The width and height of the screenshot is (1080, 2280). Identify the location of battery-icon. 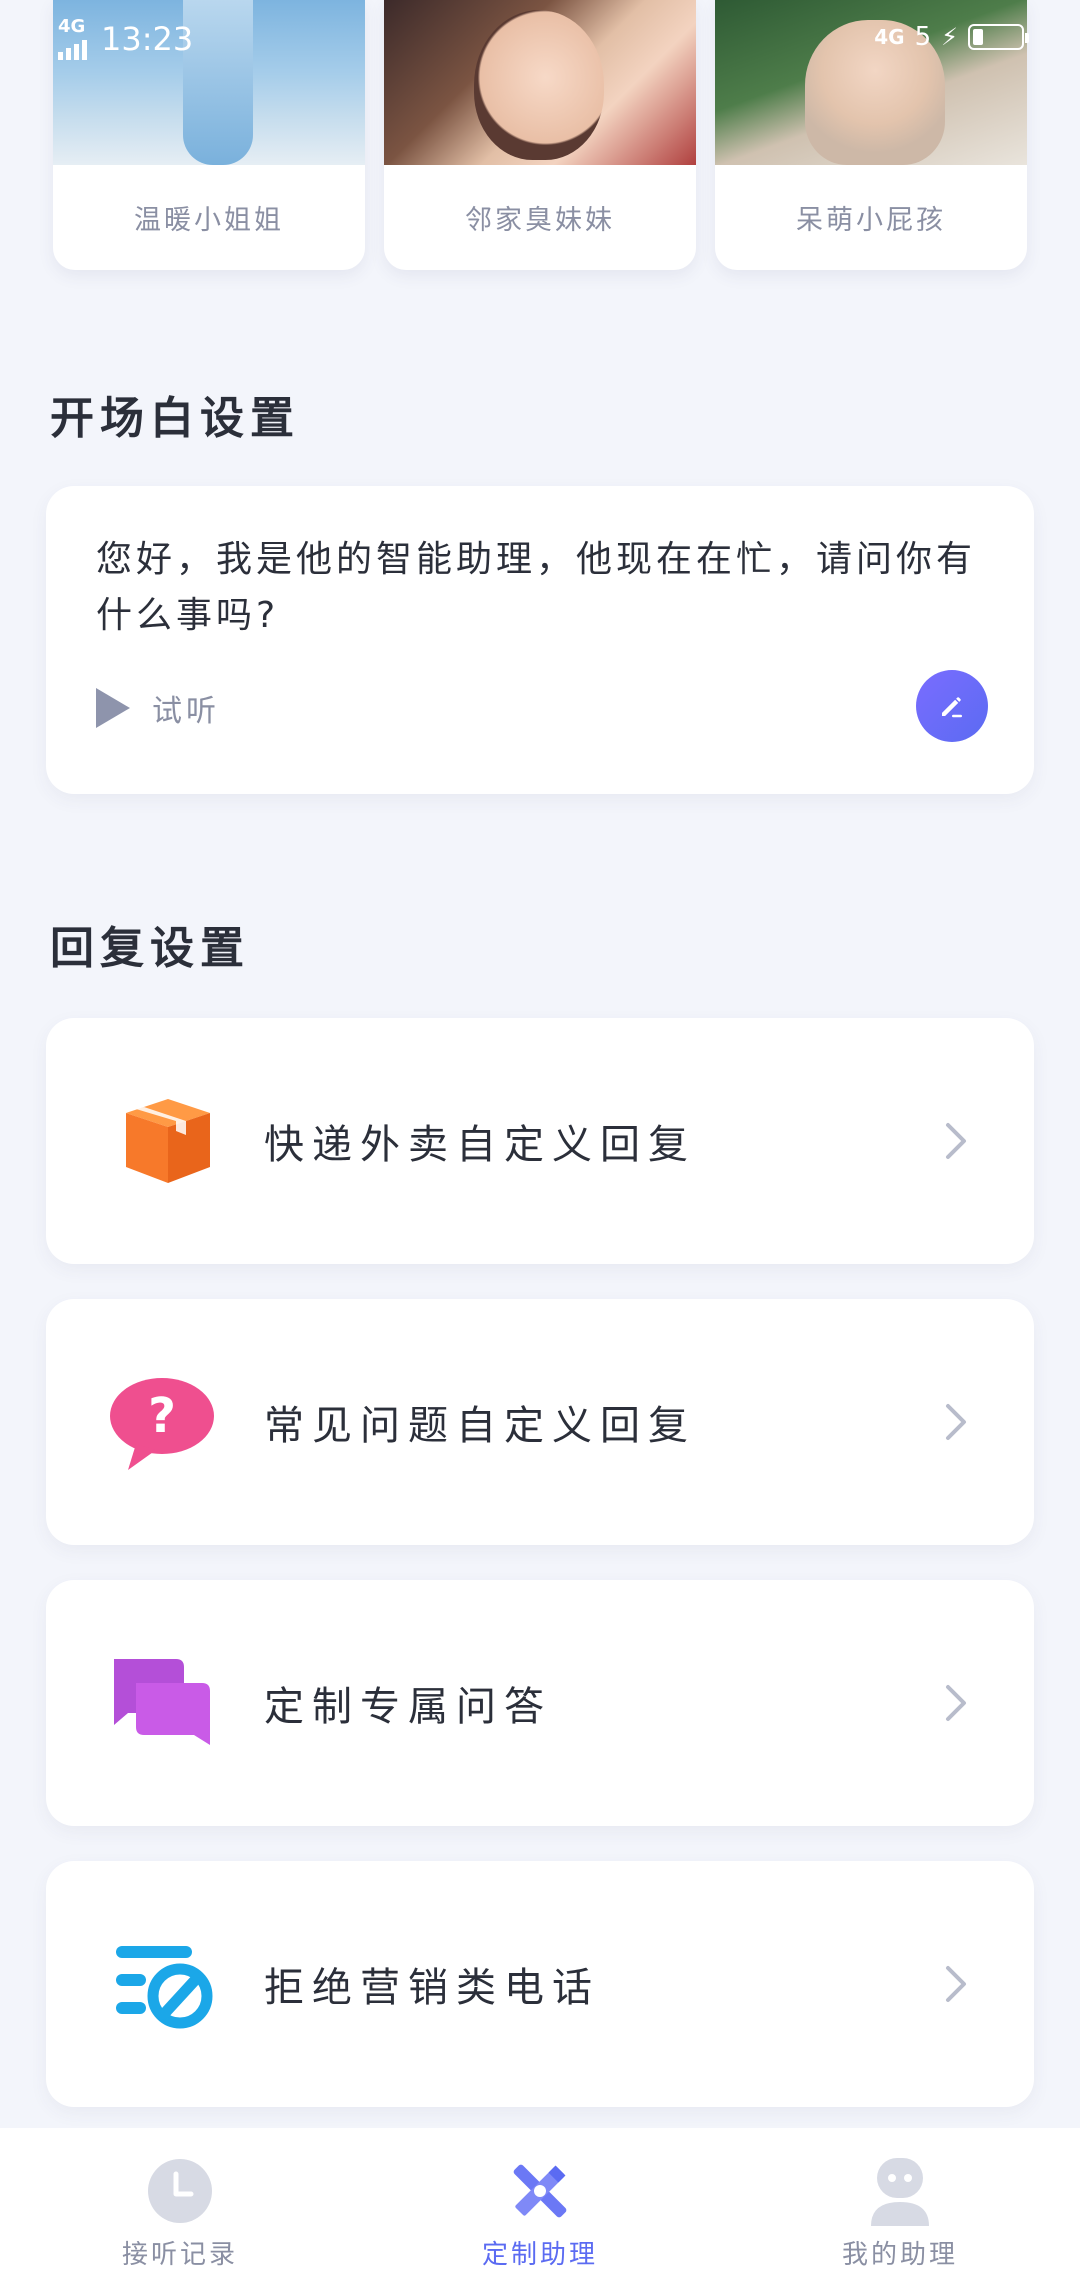
(998, 37).